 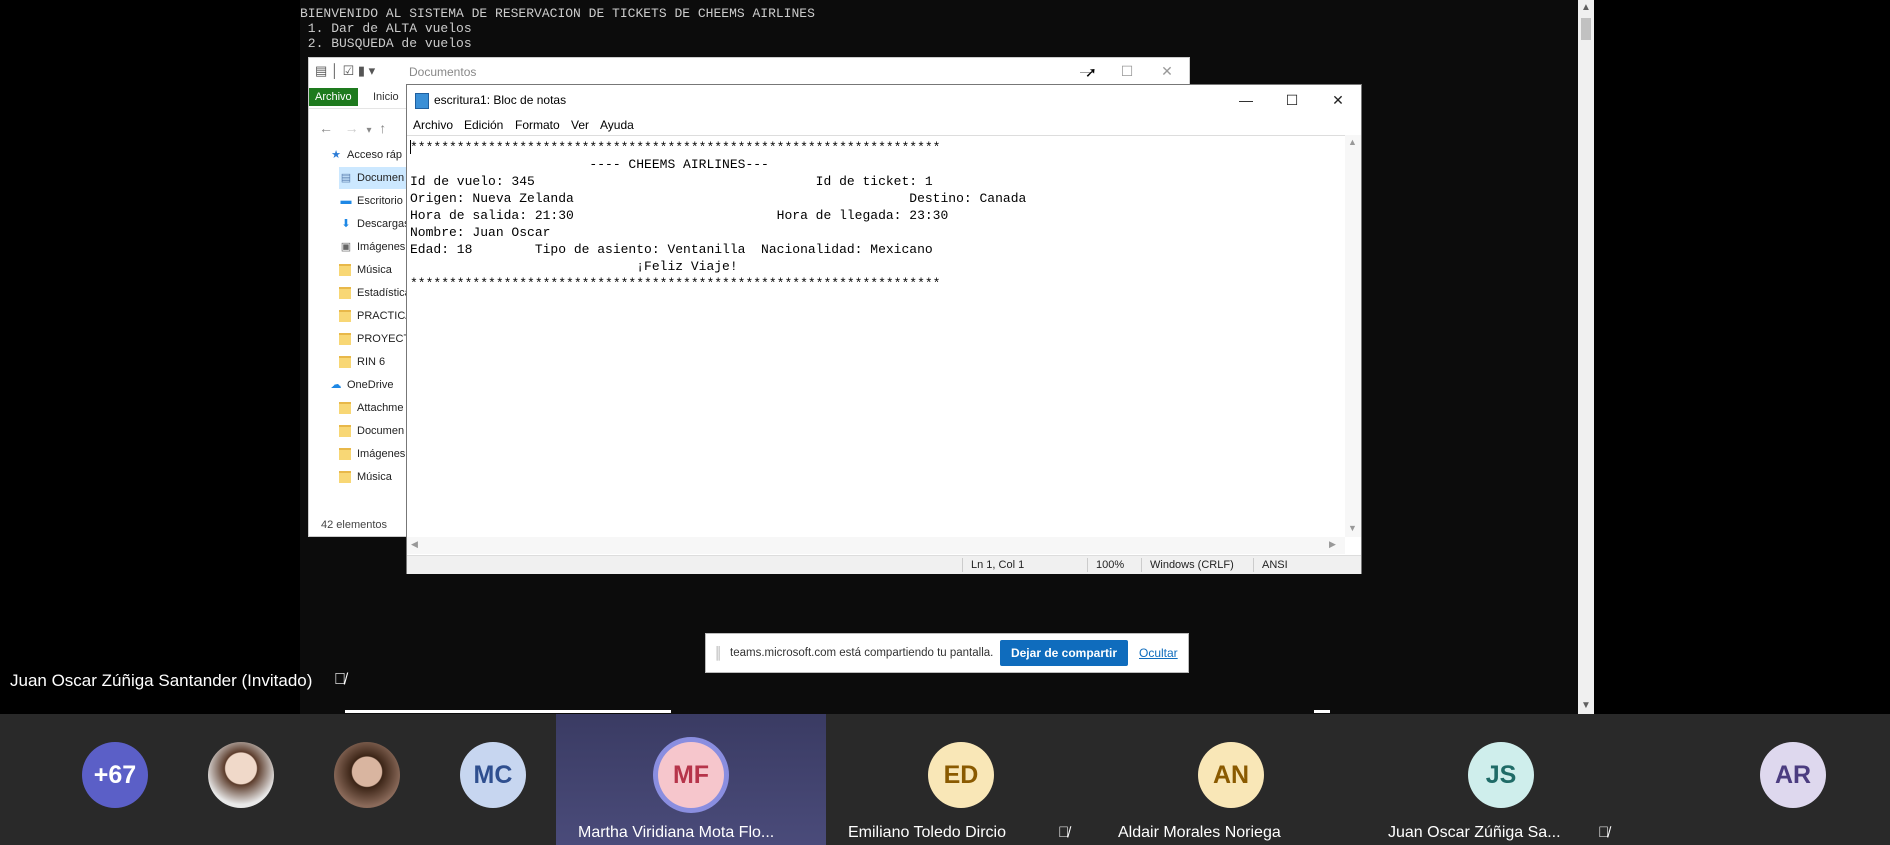 I want to click on forward-icon: →, so click(x=352, y=128).